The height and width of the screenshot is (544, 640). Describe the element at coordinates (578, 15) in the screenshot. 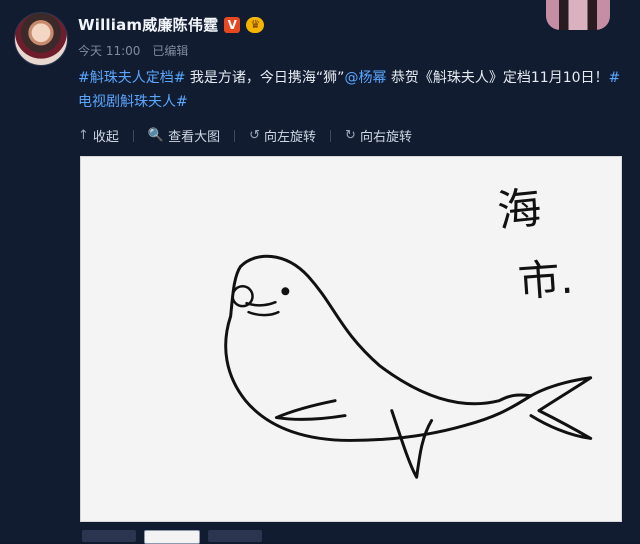

I see `top-right-avatar` at that location.